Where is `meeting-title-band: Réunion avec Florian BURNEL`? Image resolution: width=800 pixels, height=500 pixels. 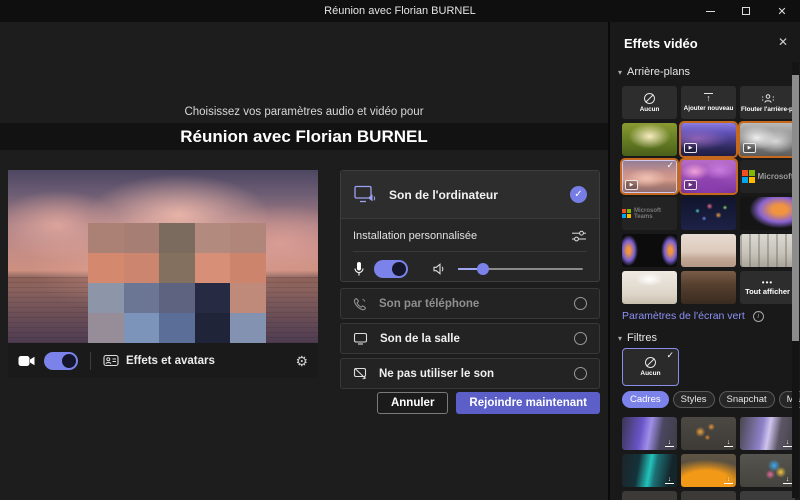
meeting-title-band: Réunion avec Florian BURNEL is located at coordinates (304, 136).